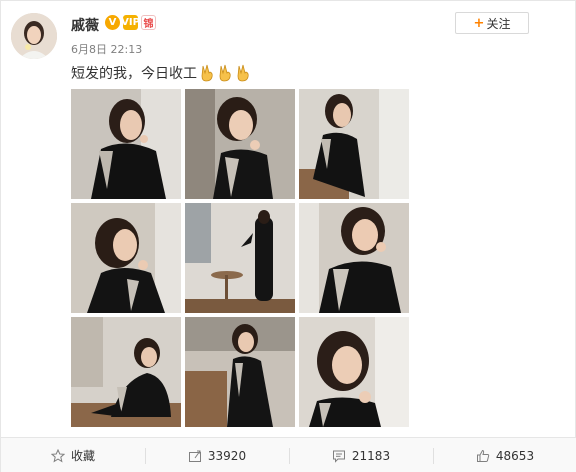  I want to click on post-timestamp: 6月8日 22:13, so click(106, 49).